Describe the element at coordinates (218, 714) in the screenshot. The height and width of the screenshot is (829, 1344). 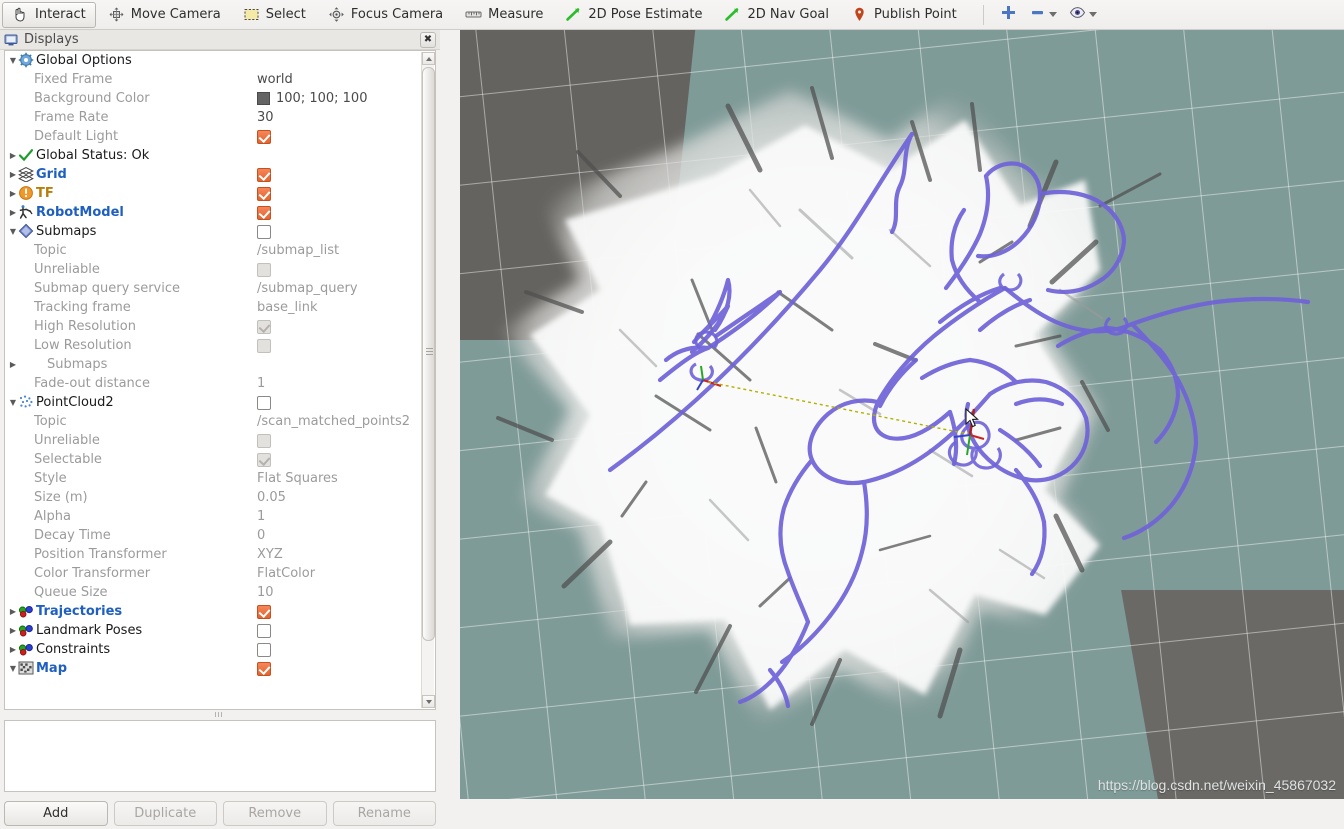
I see `panel-splitter` at that location.